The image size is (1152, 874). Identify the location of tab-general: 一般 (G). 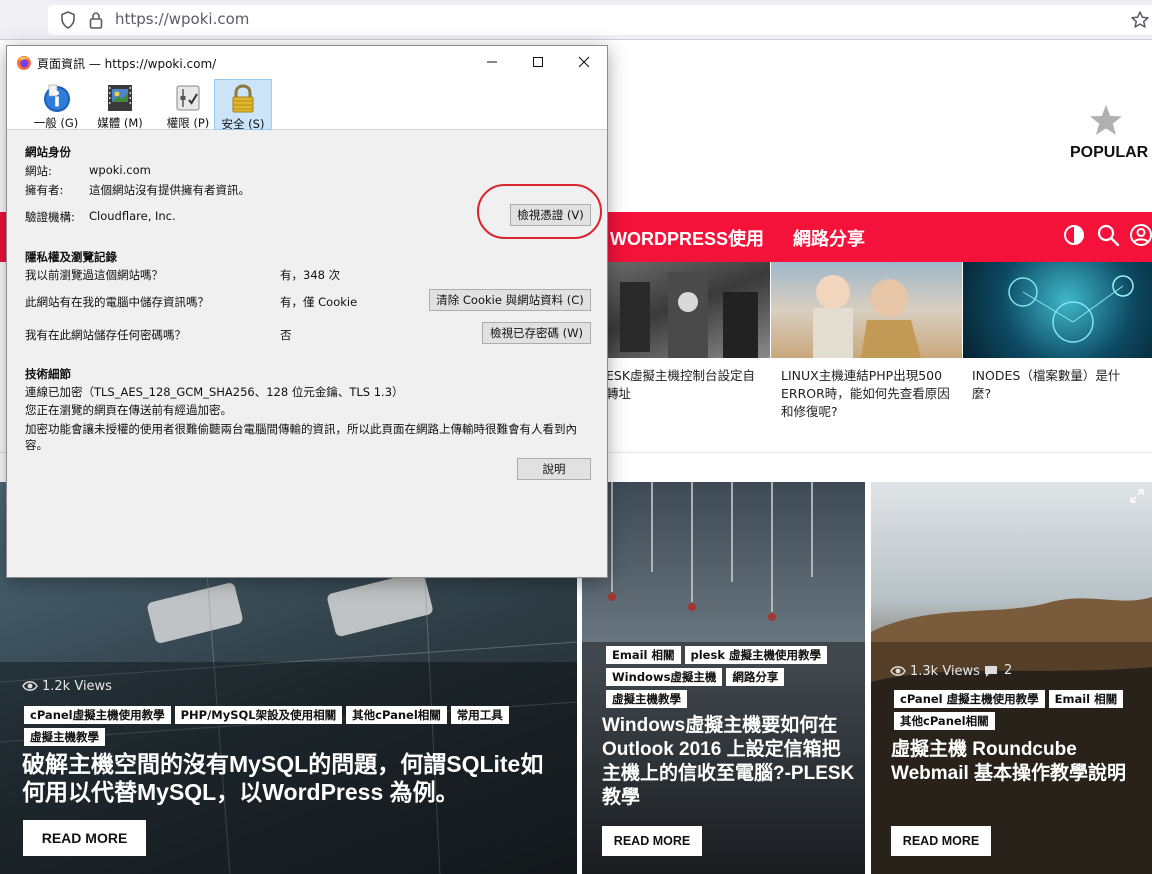
(56, 104).